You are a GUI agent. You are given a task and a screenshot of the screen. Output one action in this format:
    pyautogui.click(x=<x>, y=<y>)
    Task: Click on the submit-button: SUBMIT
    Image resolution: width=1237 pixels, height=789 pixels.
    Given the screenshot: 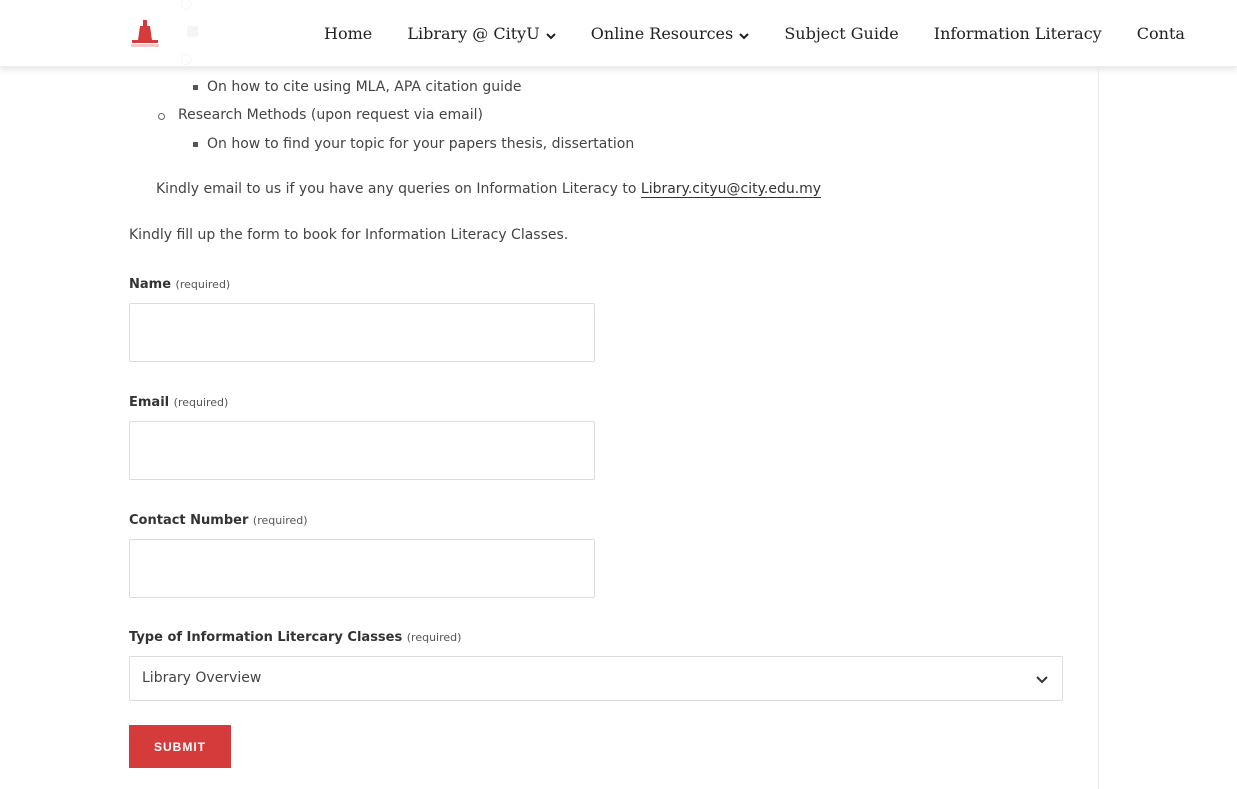 What is the action you would take?
    pyautogui.click(x=180, y=746)
    